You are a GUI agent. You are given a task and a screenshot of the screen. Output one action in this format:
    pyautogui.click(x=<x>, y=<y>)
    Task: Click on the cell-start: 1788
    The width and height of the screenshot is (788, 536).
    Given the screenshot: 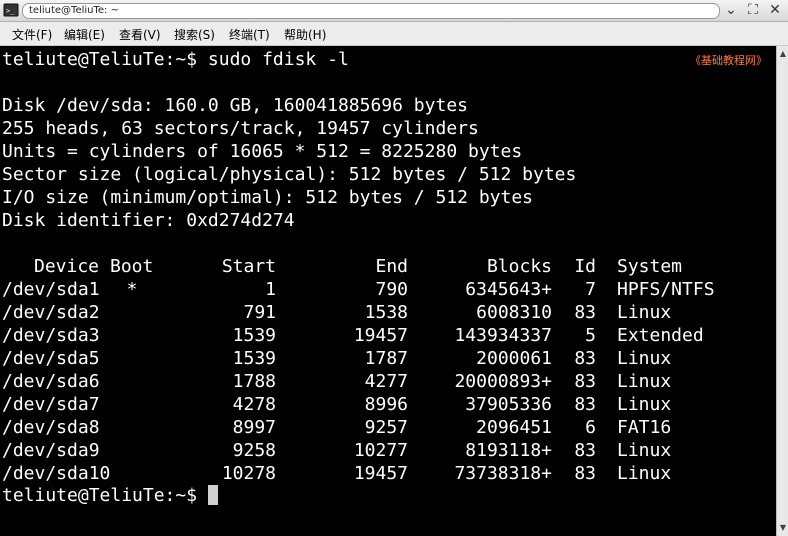 What is the action you would take?
    pyautogui.click(x=254, y=381)
    